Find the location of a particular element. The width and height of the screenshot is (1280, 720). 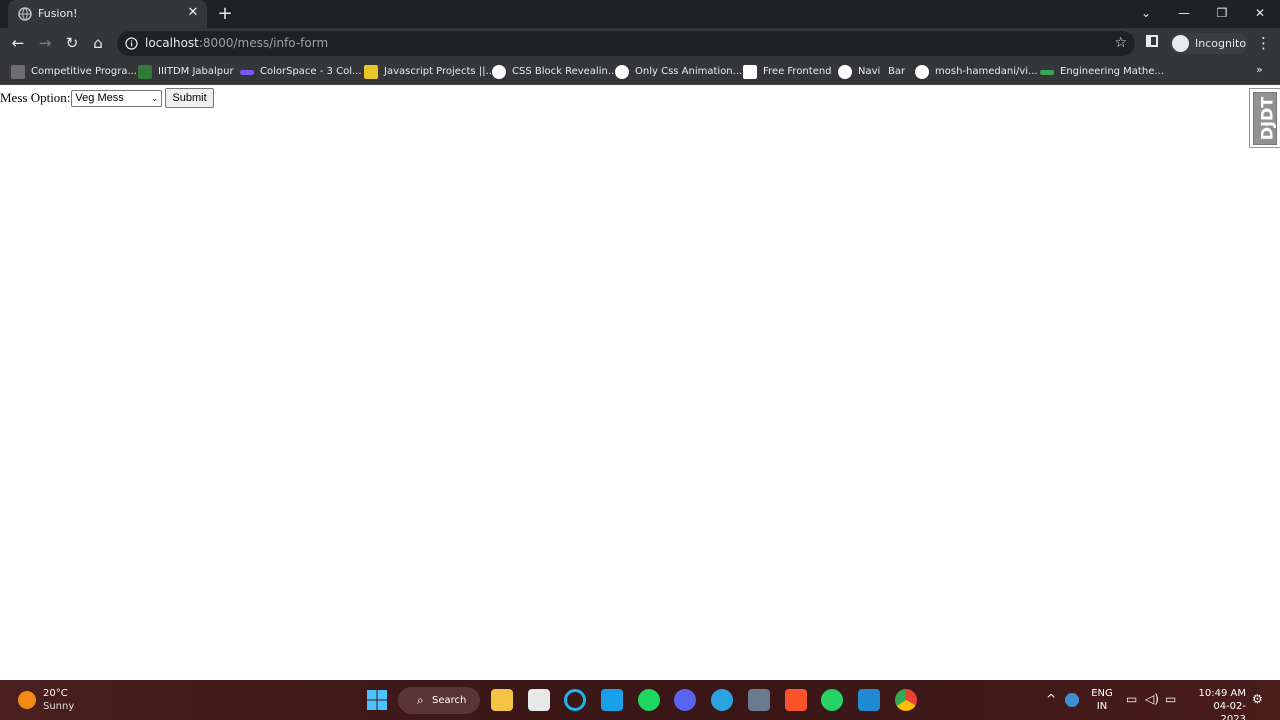

url-text: localhost:8000/mess/info-form is located at coordinates (236, 43).